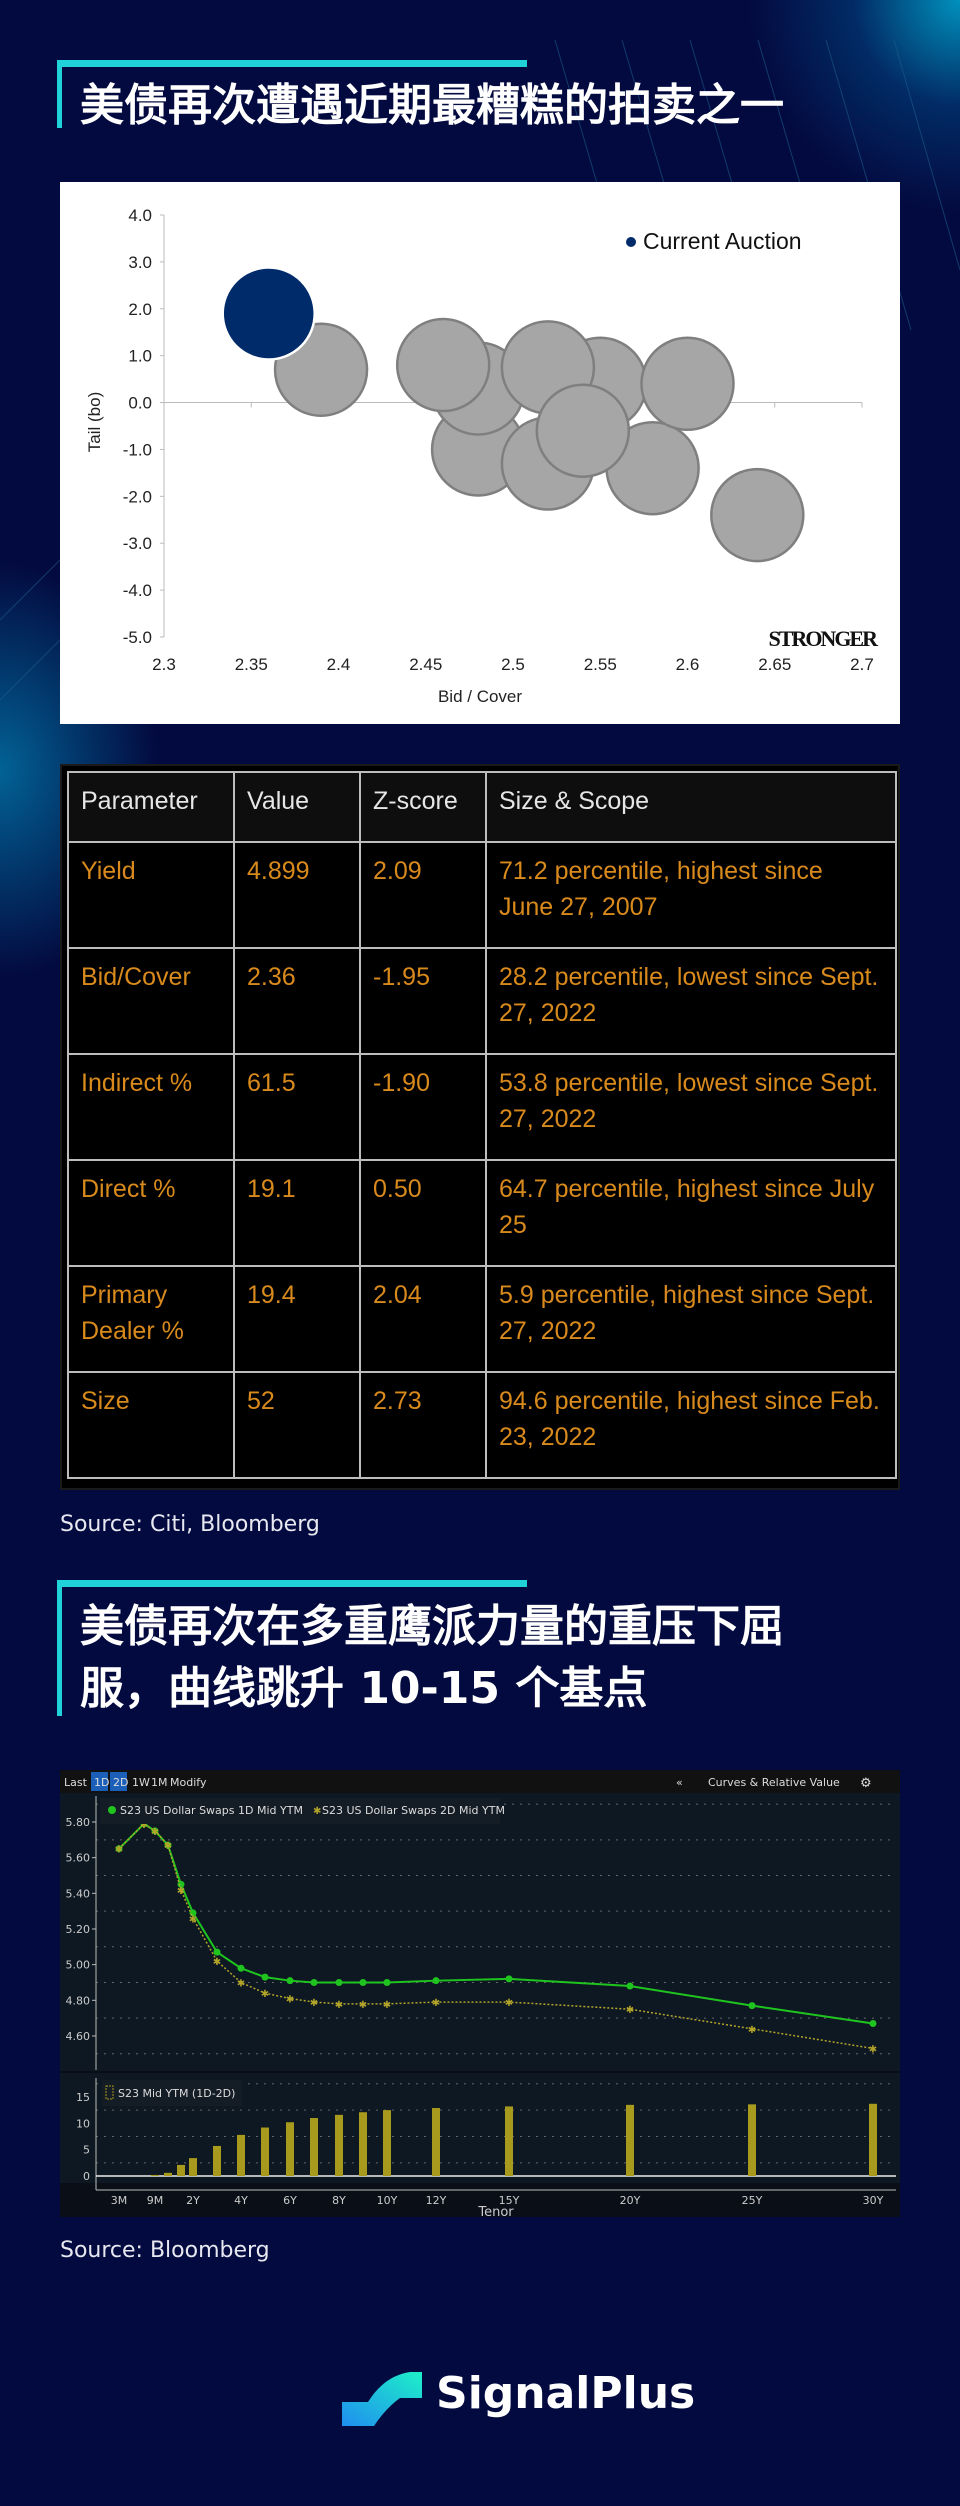 Image resolution: width=960 pixels, height=2506 pixels. I want to click on y-tick-label: -3.0, so click(137, 543).